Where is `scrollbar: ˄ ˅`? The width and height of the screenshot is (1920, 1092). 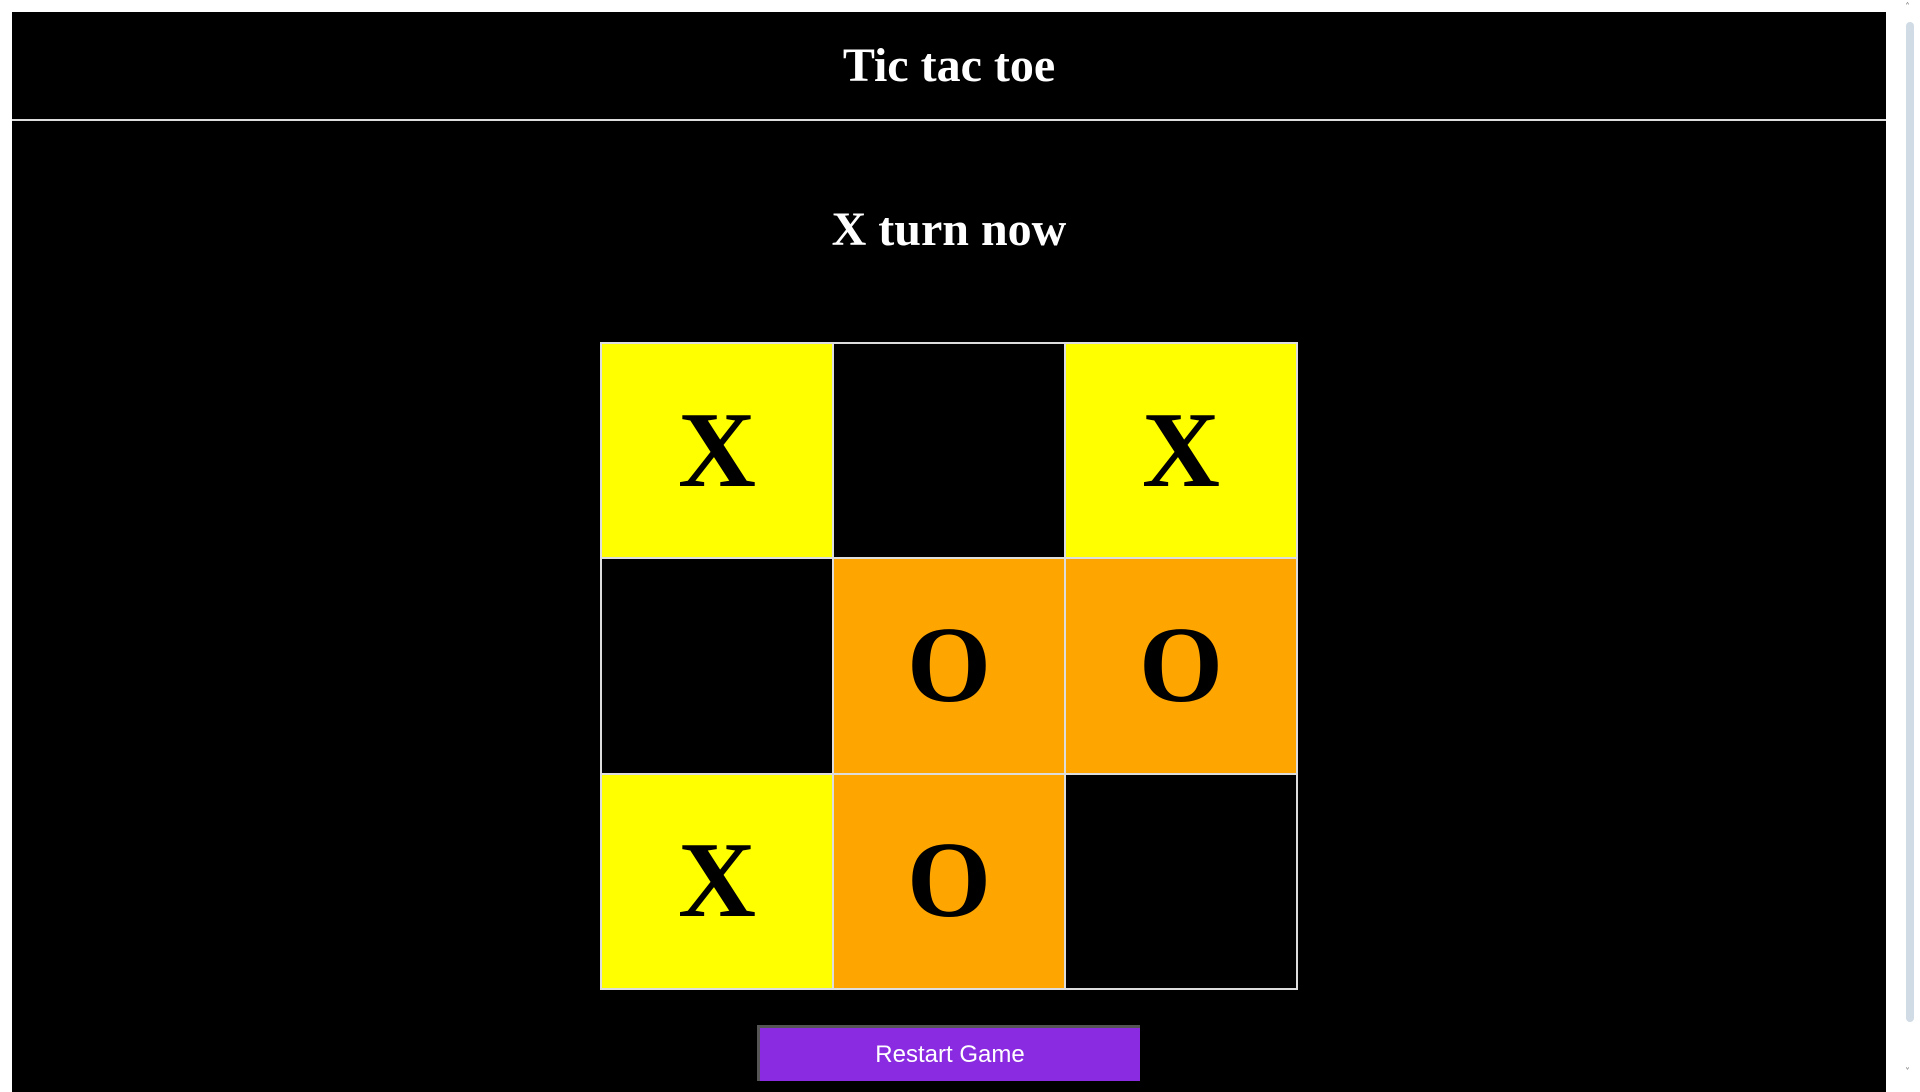
scrollbar: ˄ ˅ is located at coordinates (1910, 540).